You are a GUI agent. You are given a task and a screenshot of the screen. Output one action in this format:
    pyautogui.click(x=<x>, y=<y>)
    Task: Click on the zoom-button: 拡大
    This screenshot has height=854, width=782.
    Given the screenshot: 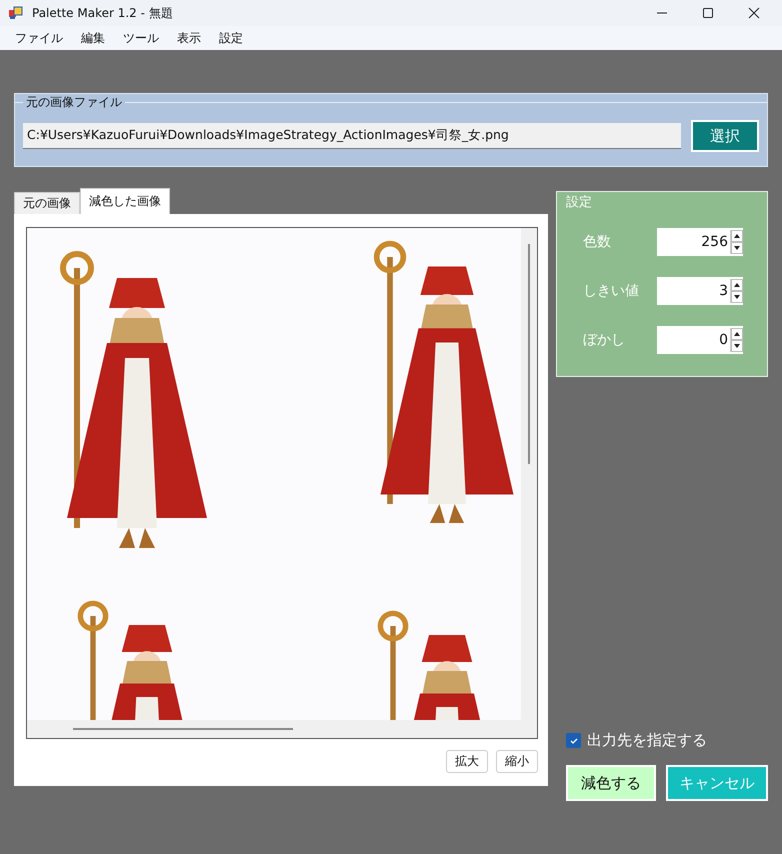 What is the action you would take?
    pyautogui.click(x=467, y=761)
    